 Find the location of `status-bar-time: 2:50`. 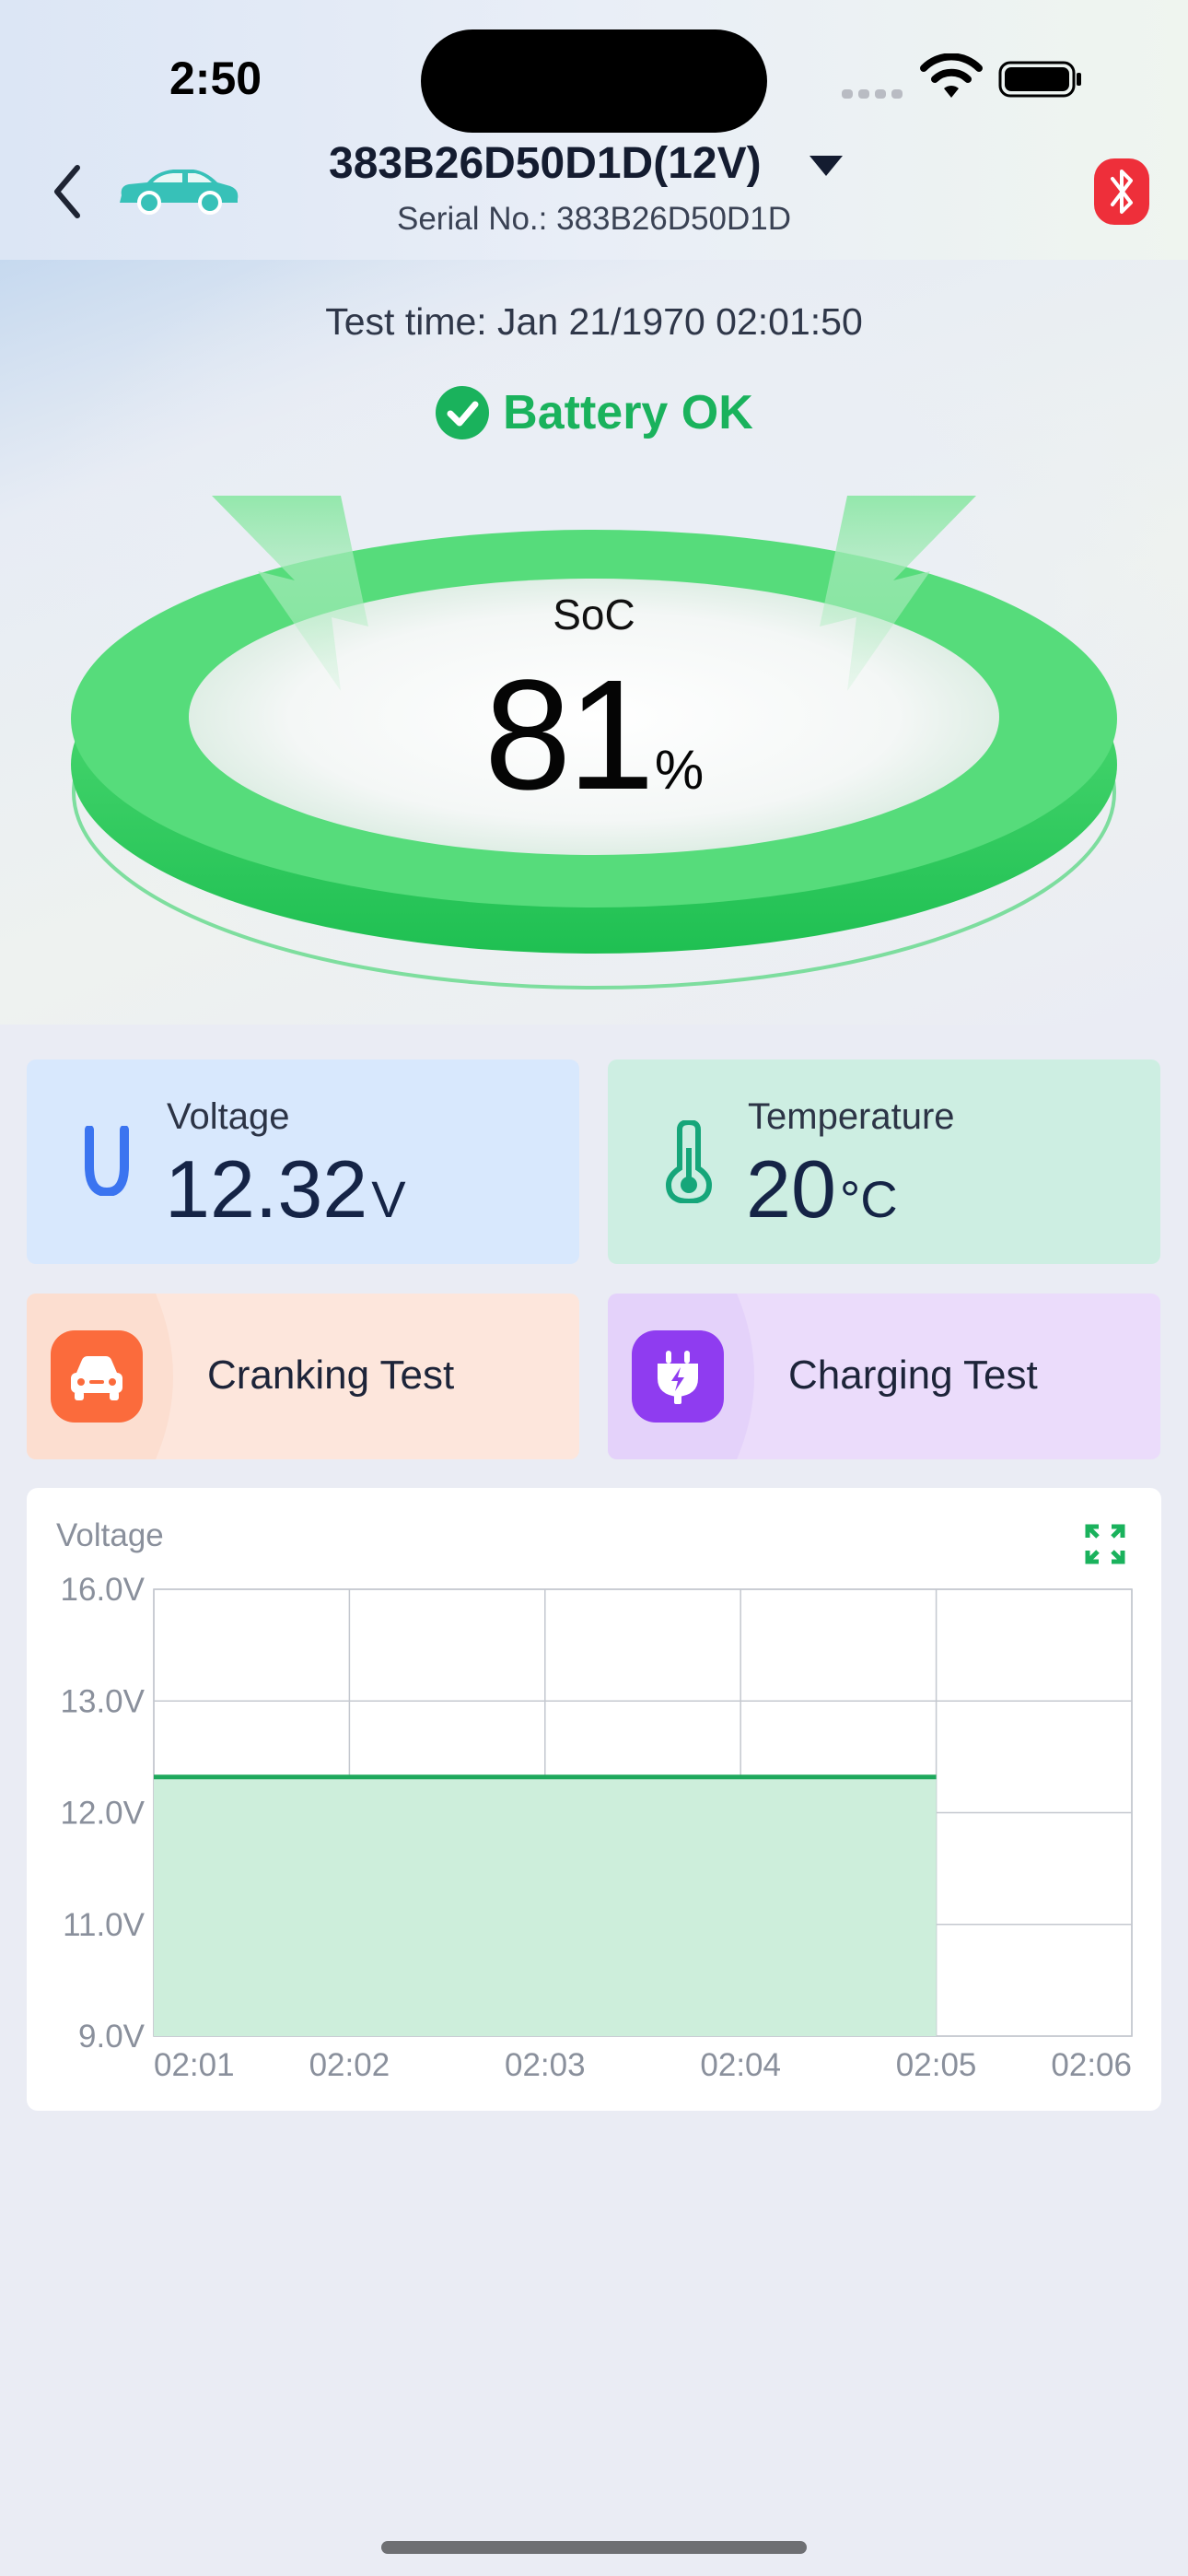

status-bar-time: 2:50 is located at coordinates (215, 78).